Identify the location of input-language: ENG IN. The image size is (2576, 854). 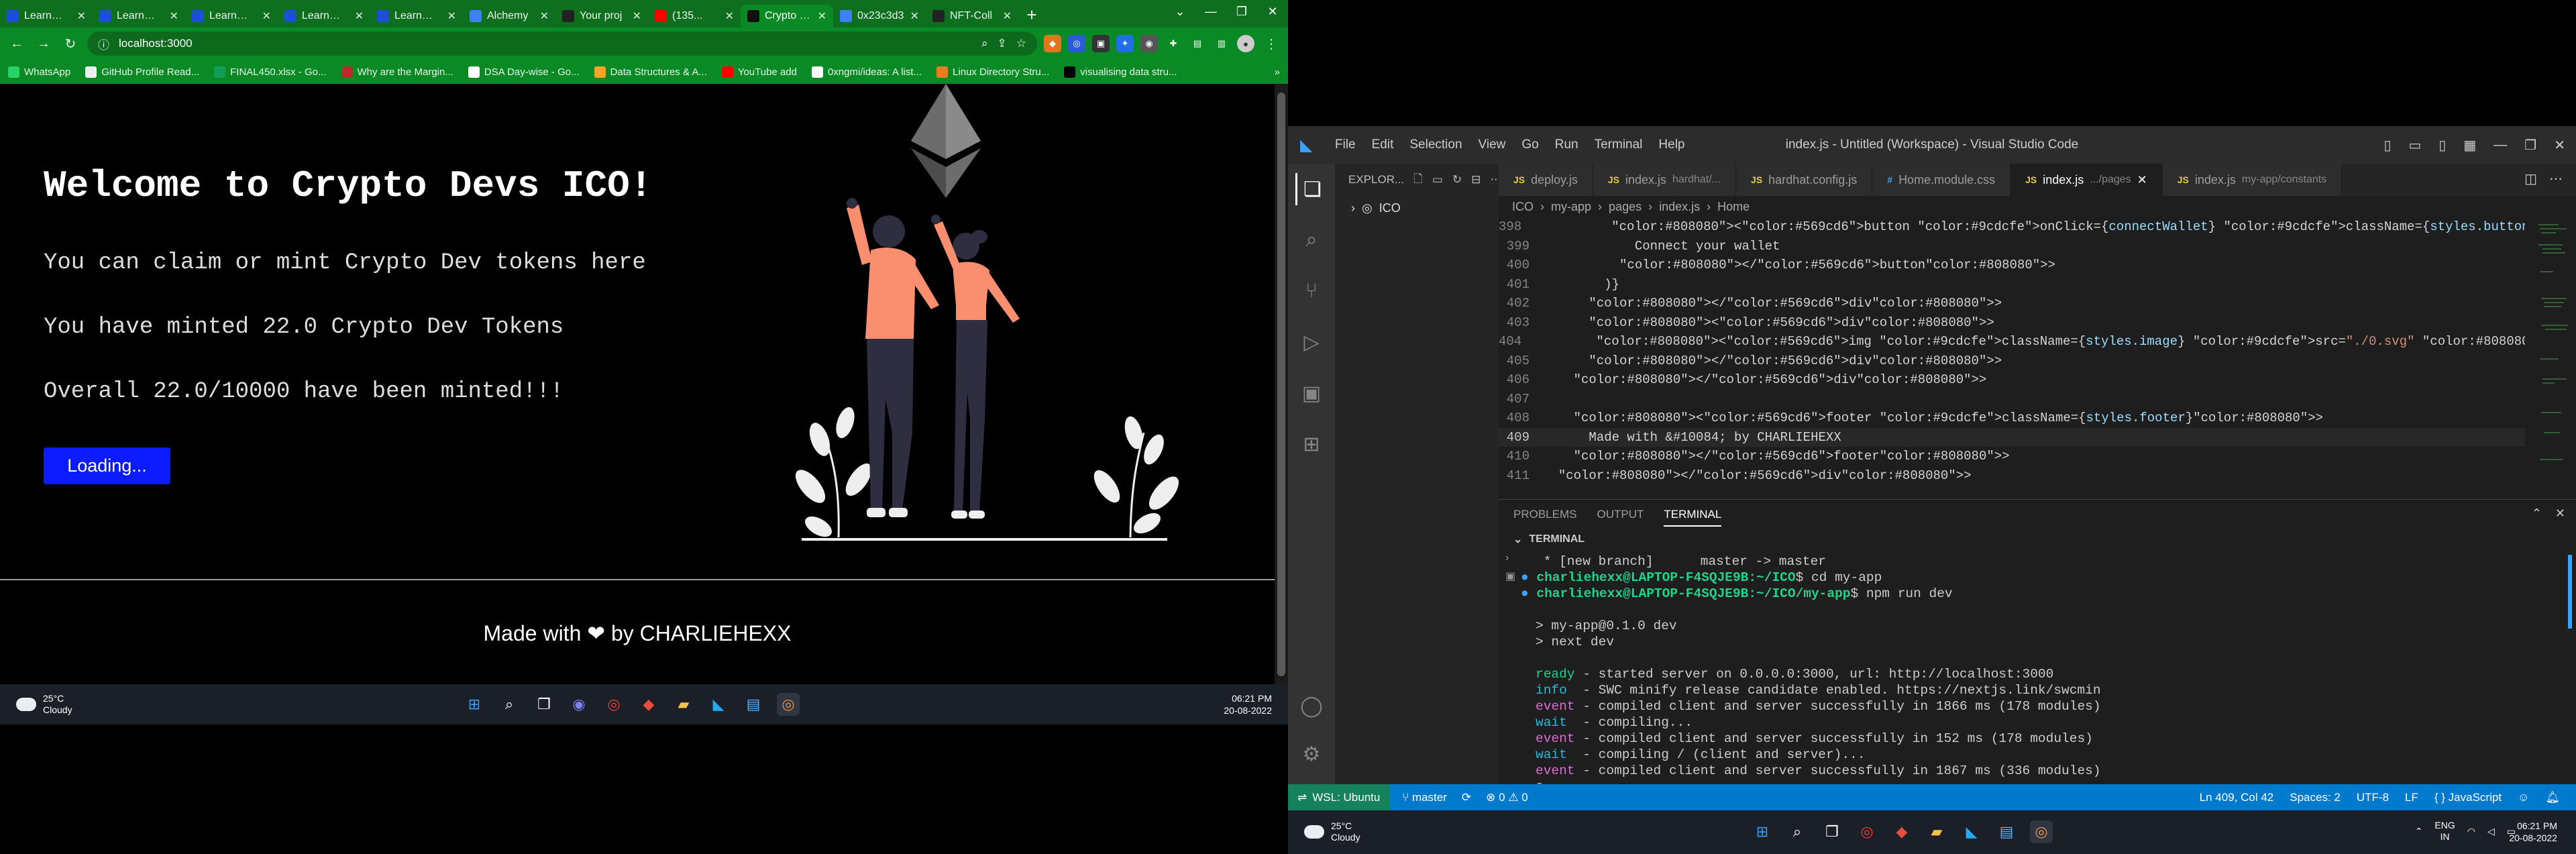
(2444, 832).